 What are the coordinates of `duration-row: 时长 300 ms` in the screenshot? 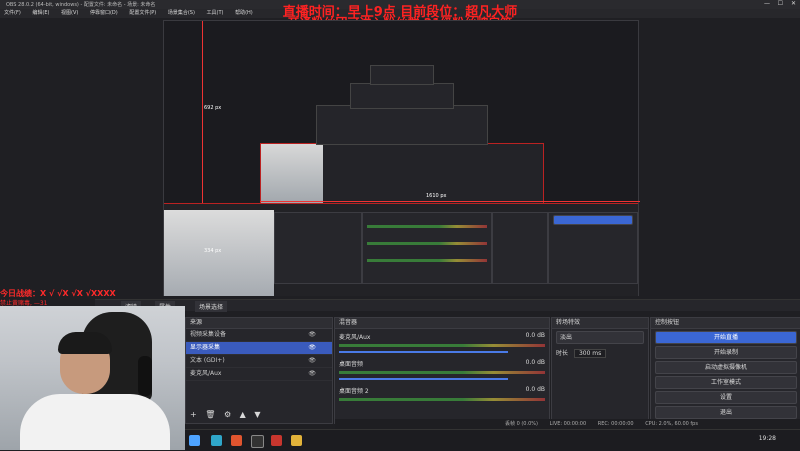 It's located at (600, 353).